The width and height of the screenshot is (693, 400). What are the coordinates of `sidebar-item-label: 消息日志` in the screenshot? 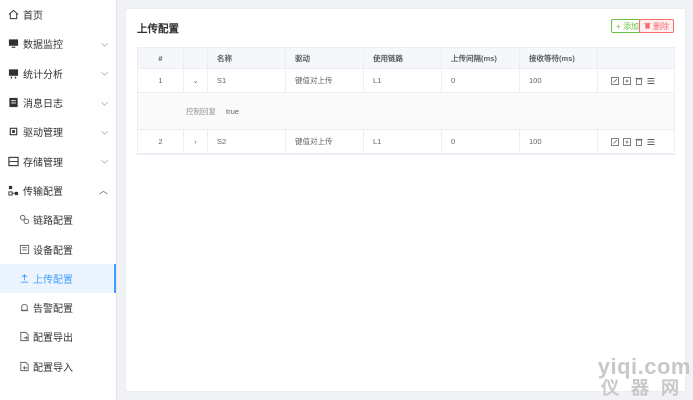 It's located at (43, 105).